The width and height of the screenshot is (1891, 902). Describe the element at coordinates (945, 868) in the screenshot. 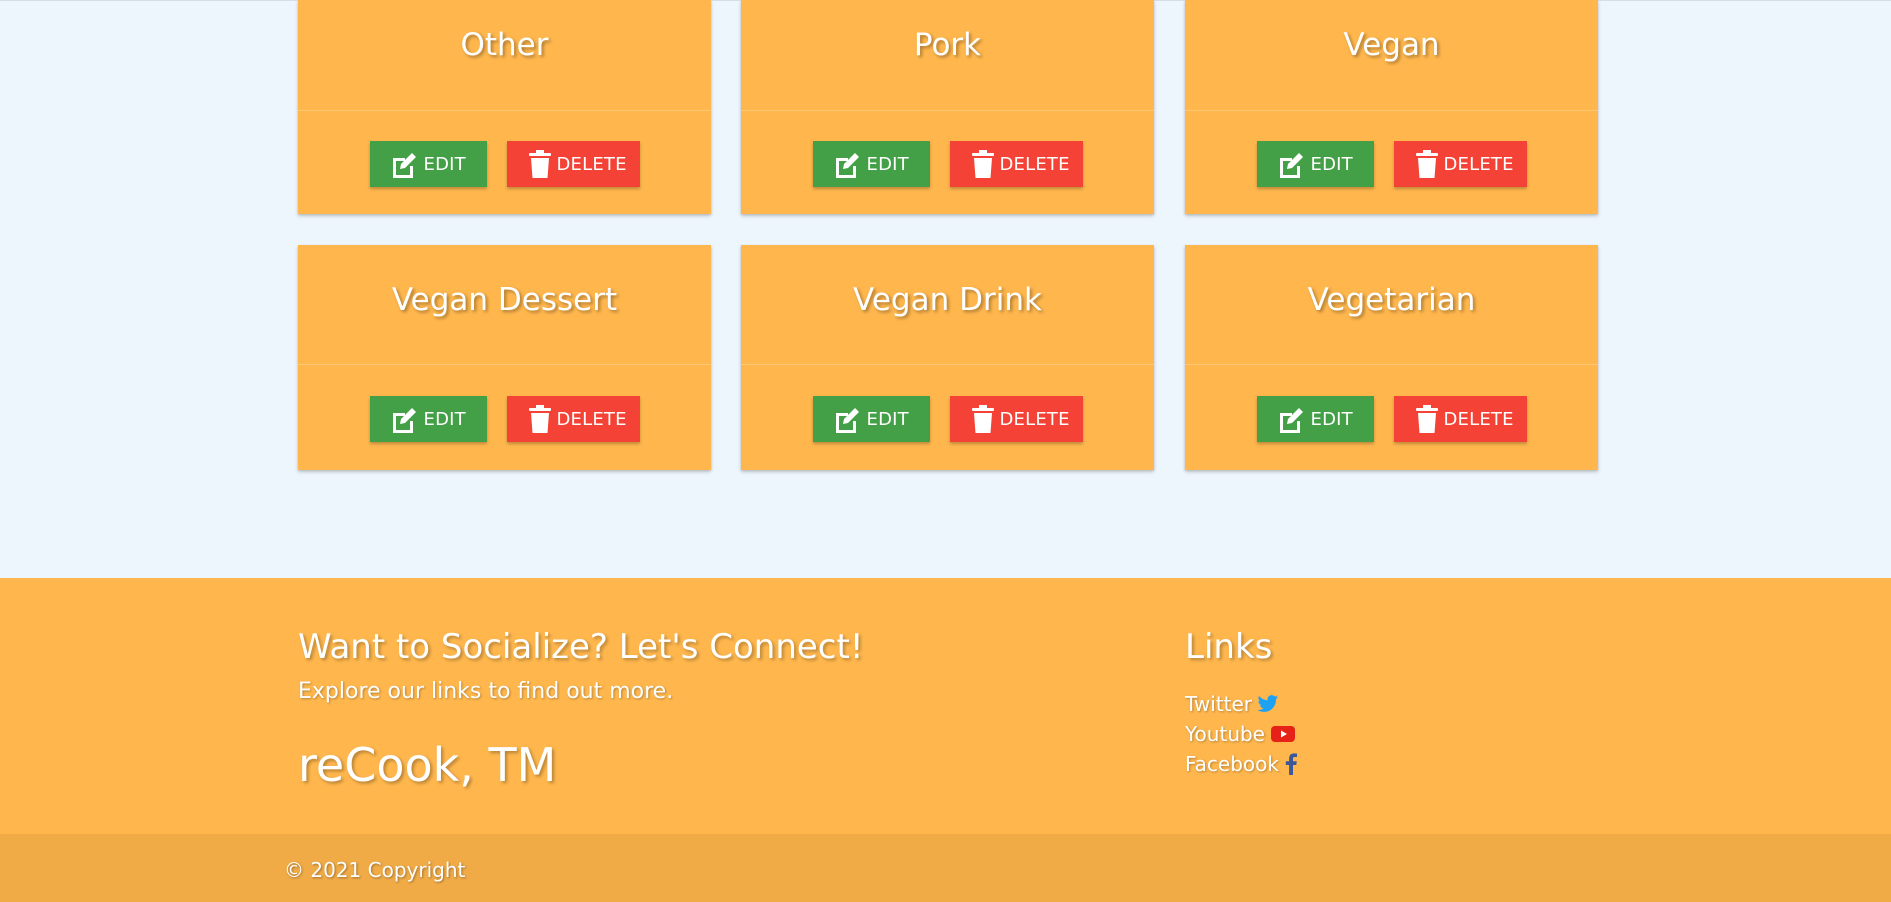

I see `copyright-bar: © 2021 Copyright` at that location.